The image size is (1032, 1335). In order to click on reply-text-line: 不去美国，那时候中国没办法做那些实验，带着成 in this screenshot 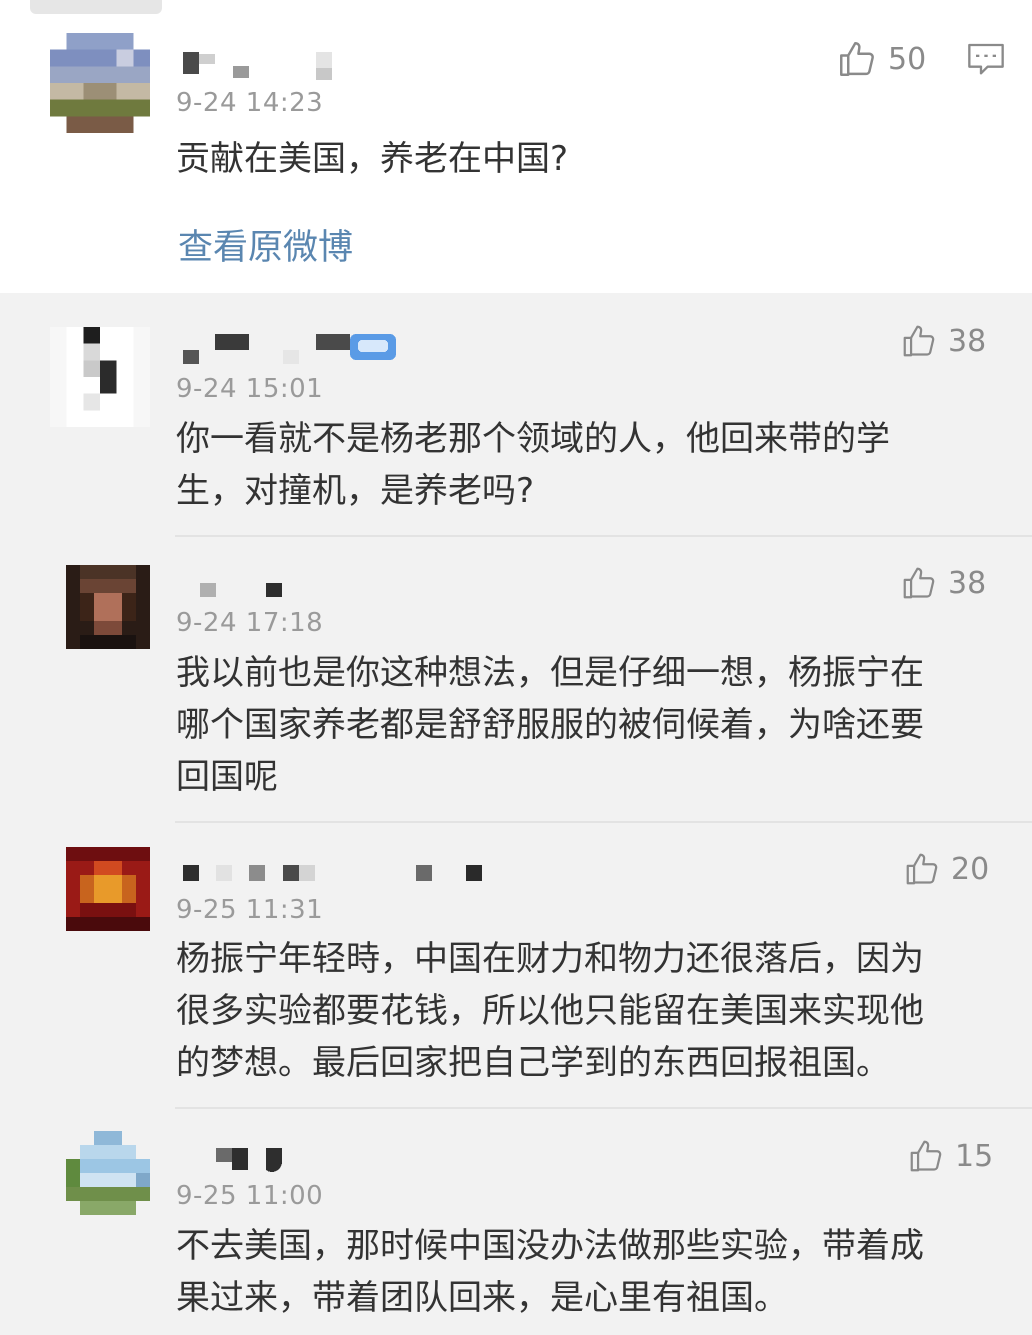, I will do `click(550, 1246)`.